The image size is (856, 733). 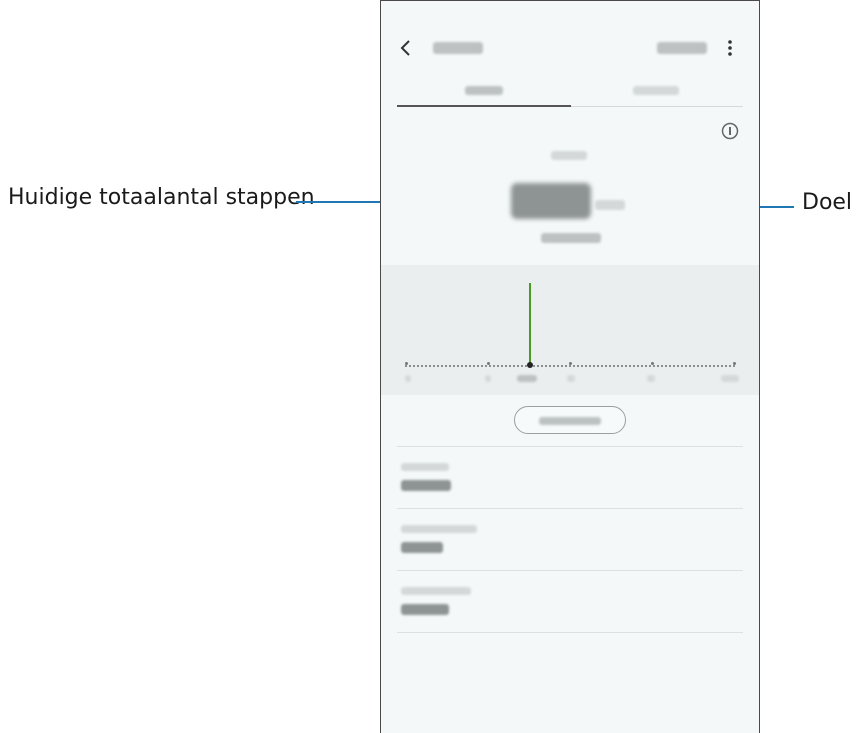 I want to click on tab-divider, so click(x=657, y=106).